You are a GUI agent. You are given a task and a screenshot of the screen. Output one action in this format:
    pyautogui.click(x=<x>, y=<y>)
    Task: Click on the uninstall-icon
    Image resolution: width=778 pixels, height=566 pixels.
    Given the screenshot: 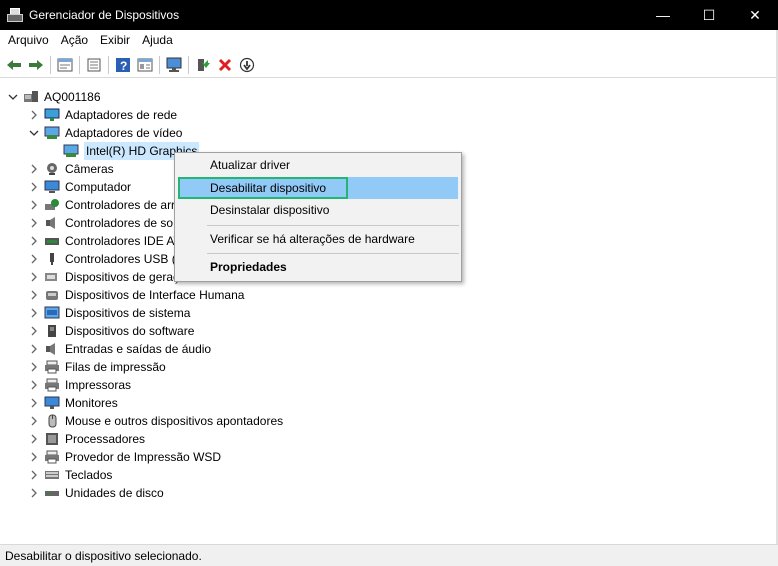 What is the action you would take?
    pyautogui.click(x=225, y=65)
    